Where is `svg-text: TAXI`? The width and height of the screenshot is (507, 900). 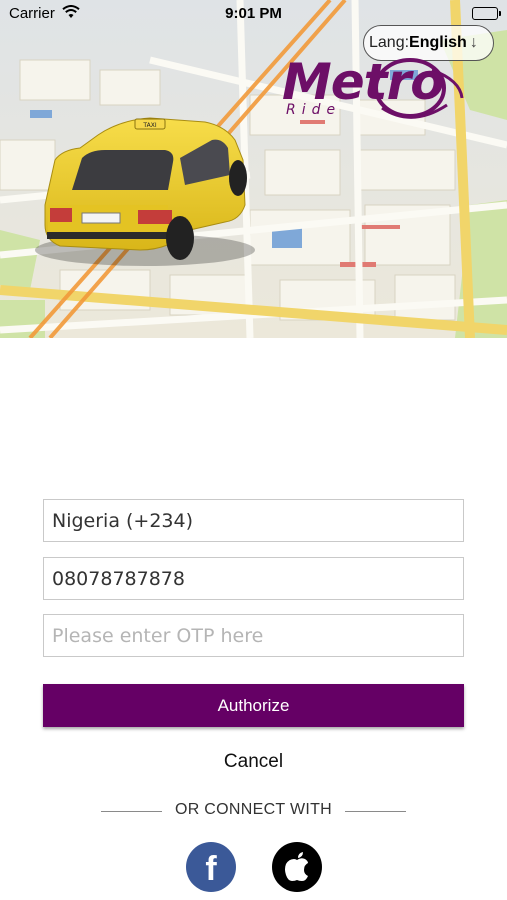
svg-text: TAXI is located at coordinates (149, 125).